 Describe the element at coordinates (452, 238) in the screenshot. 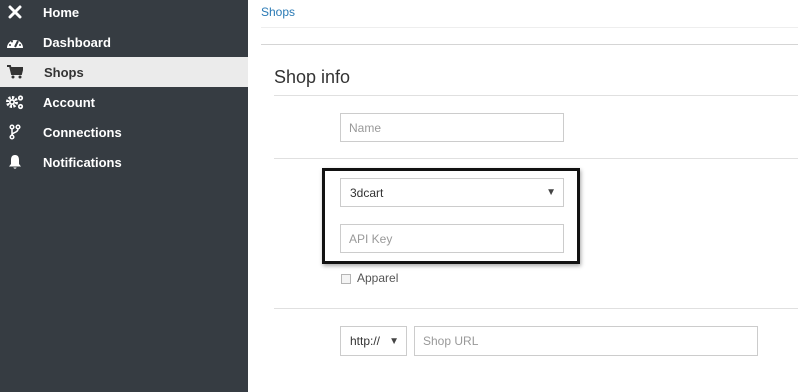

I see `api-key-field` at that location.